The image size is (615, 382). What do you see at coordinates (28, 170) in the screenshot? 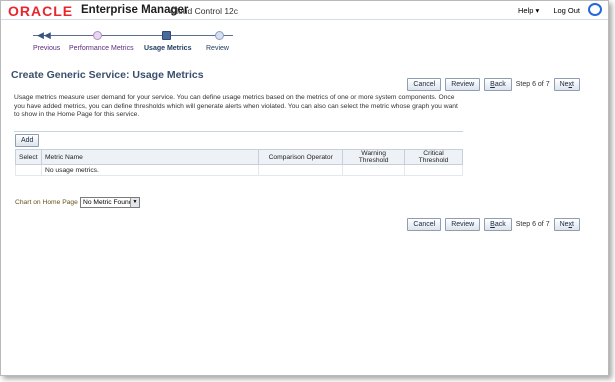
I see `empty-select-cell` at bounding box center [28, 170].